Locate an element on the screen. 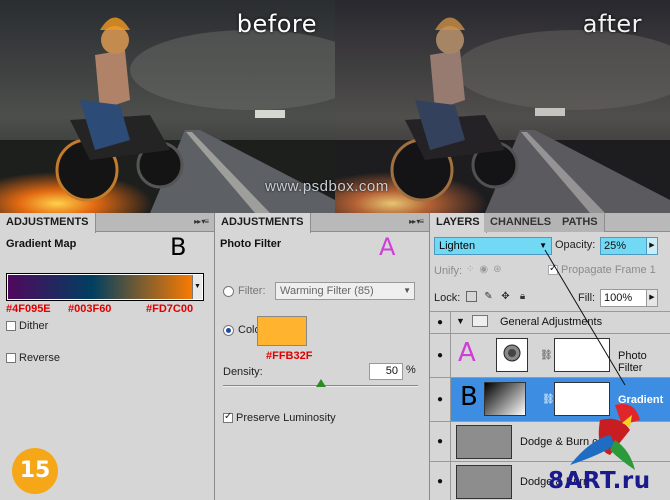 The height and width of the screenshot is (500, 670). brand-logo: 8ART.ru is located at coordinates (599, 481).